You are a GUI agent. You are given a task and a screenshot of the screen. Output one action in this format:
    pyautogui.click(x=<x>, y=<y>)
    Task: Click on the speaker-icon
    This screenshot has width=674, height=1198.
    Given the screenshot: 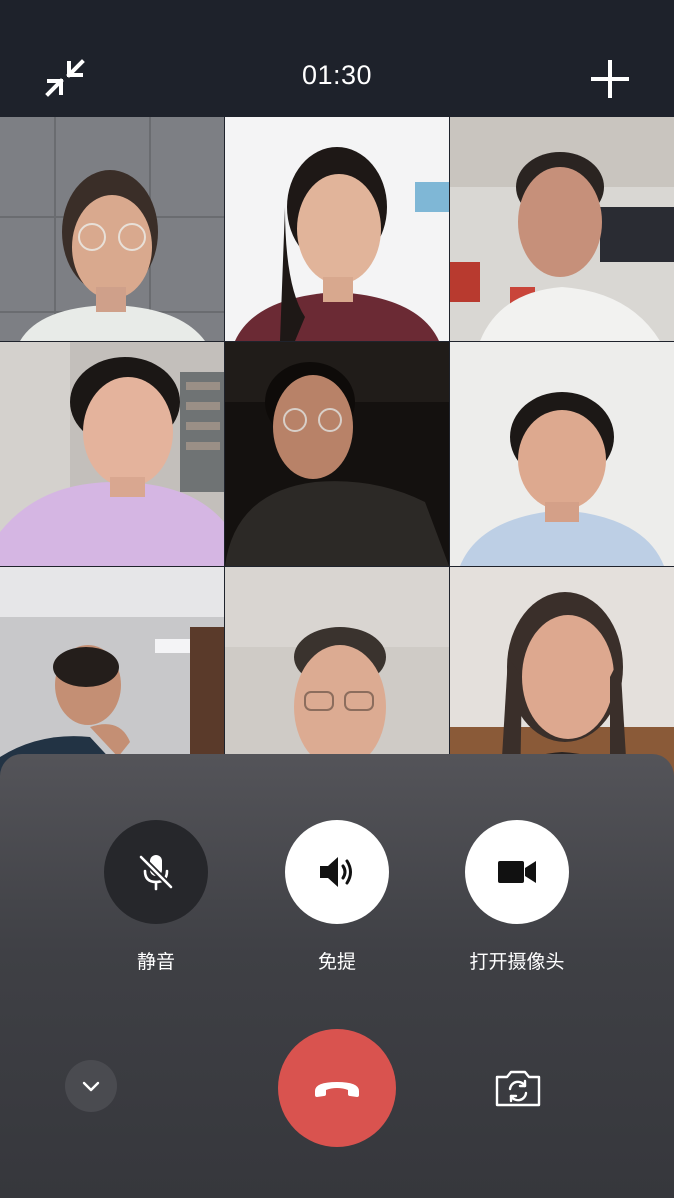 What is the action you would take?
    pyautogui.click(x=336, y=872)
    